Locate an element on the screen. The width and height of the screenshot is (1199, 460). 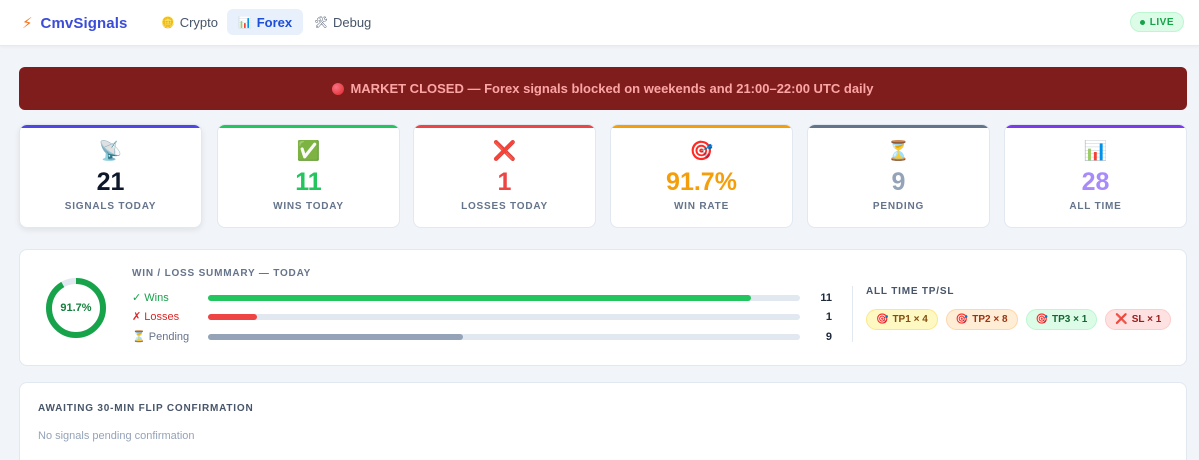
summary-title: WIN / LOSS SUMMARY — TODAY is located at coordinates (222, 273).